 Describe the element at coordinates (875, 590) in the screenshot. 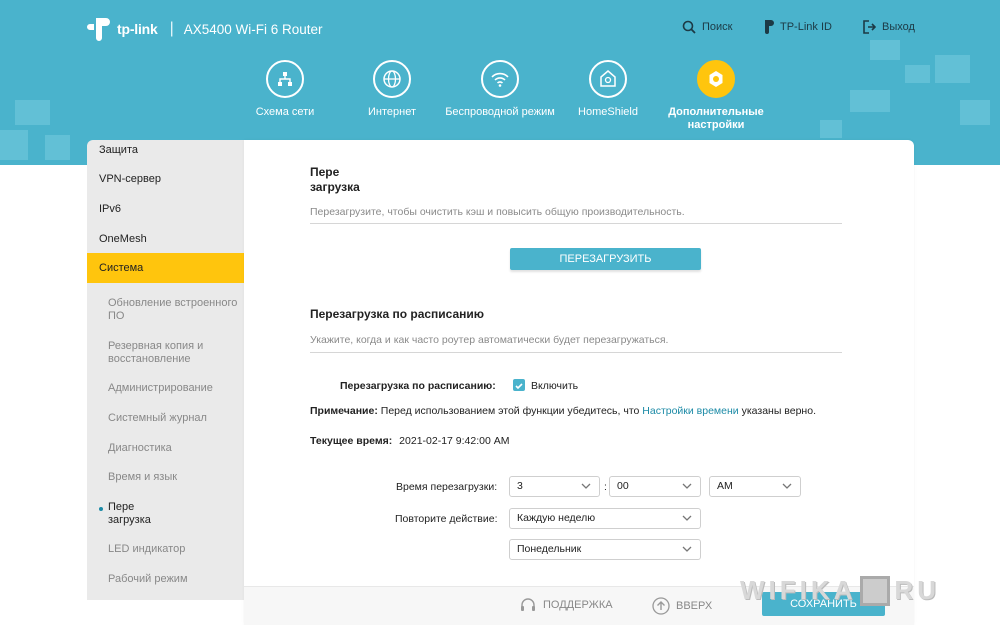

I see `qr-code-icon` at that location.